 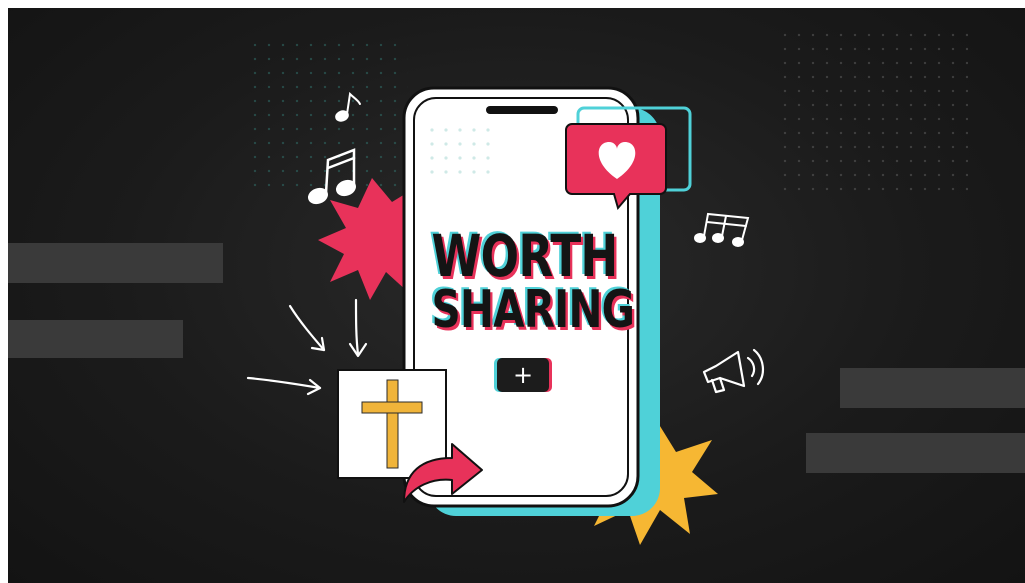 I want to click on headline-line-2: SHARING, so click(x=533, y=310).